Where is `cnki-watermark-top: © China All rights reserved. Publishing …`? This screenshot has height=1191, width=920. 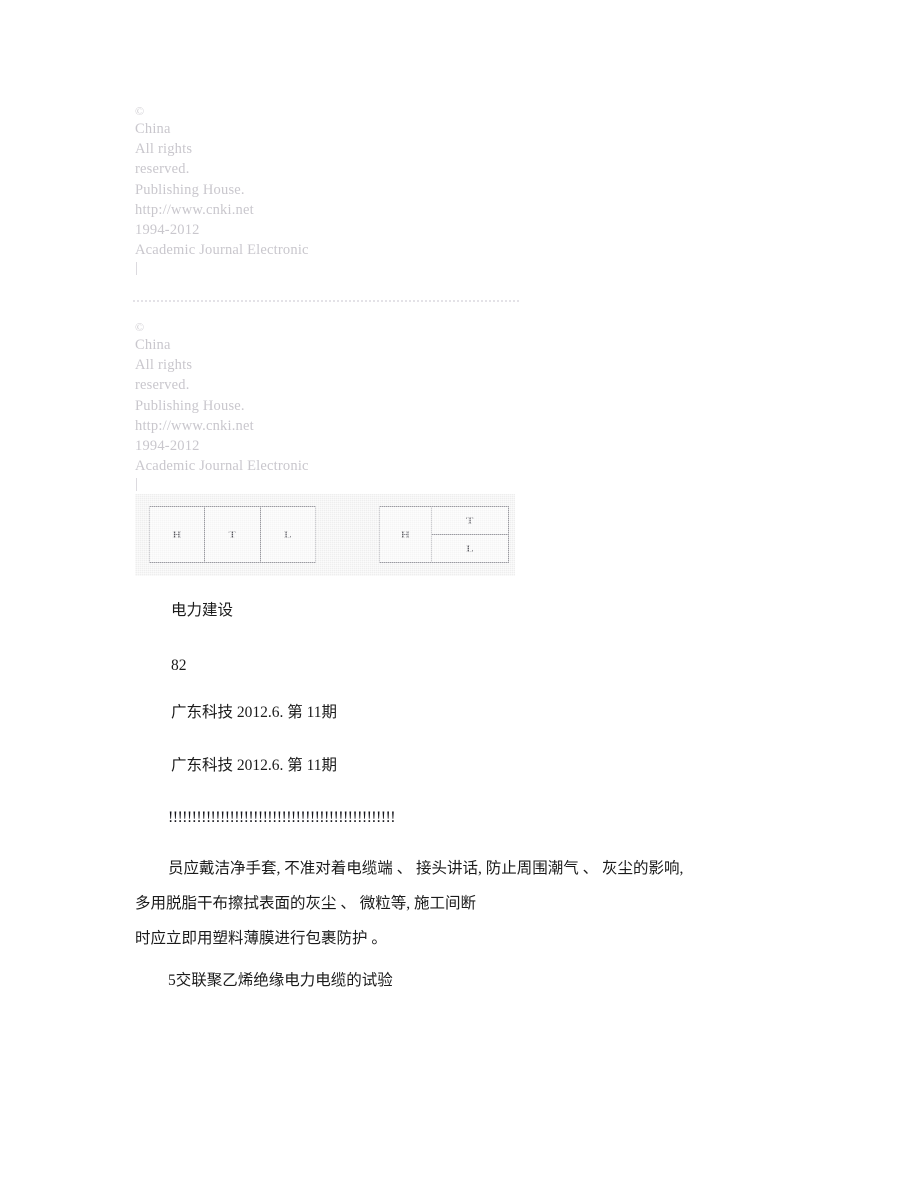 cnki-watermark-top: © China All rights reserved. Publishing … is located at coordinates (222, 190).